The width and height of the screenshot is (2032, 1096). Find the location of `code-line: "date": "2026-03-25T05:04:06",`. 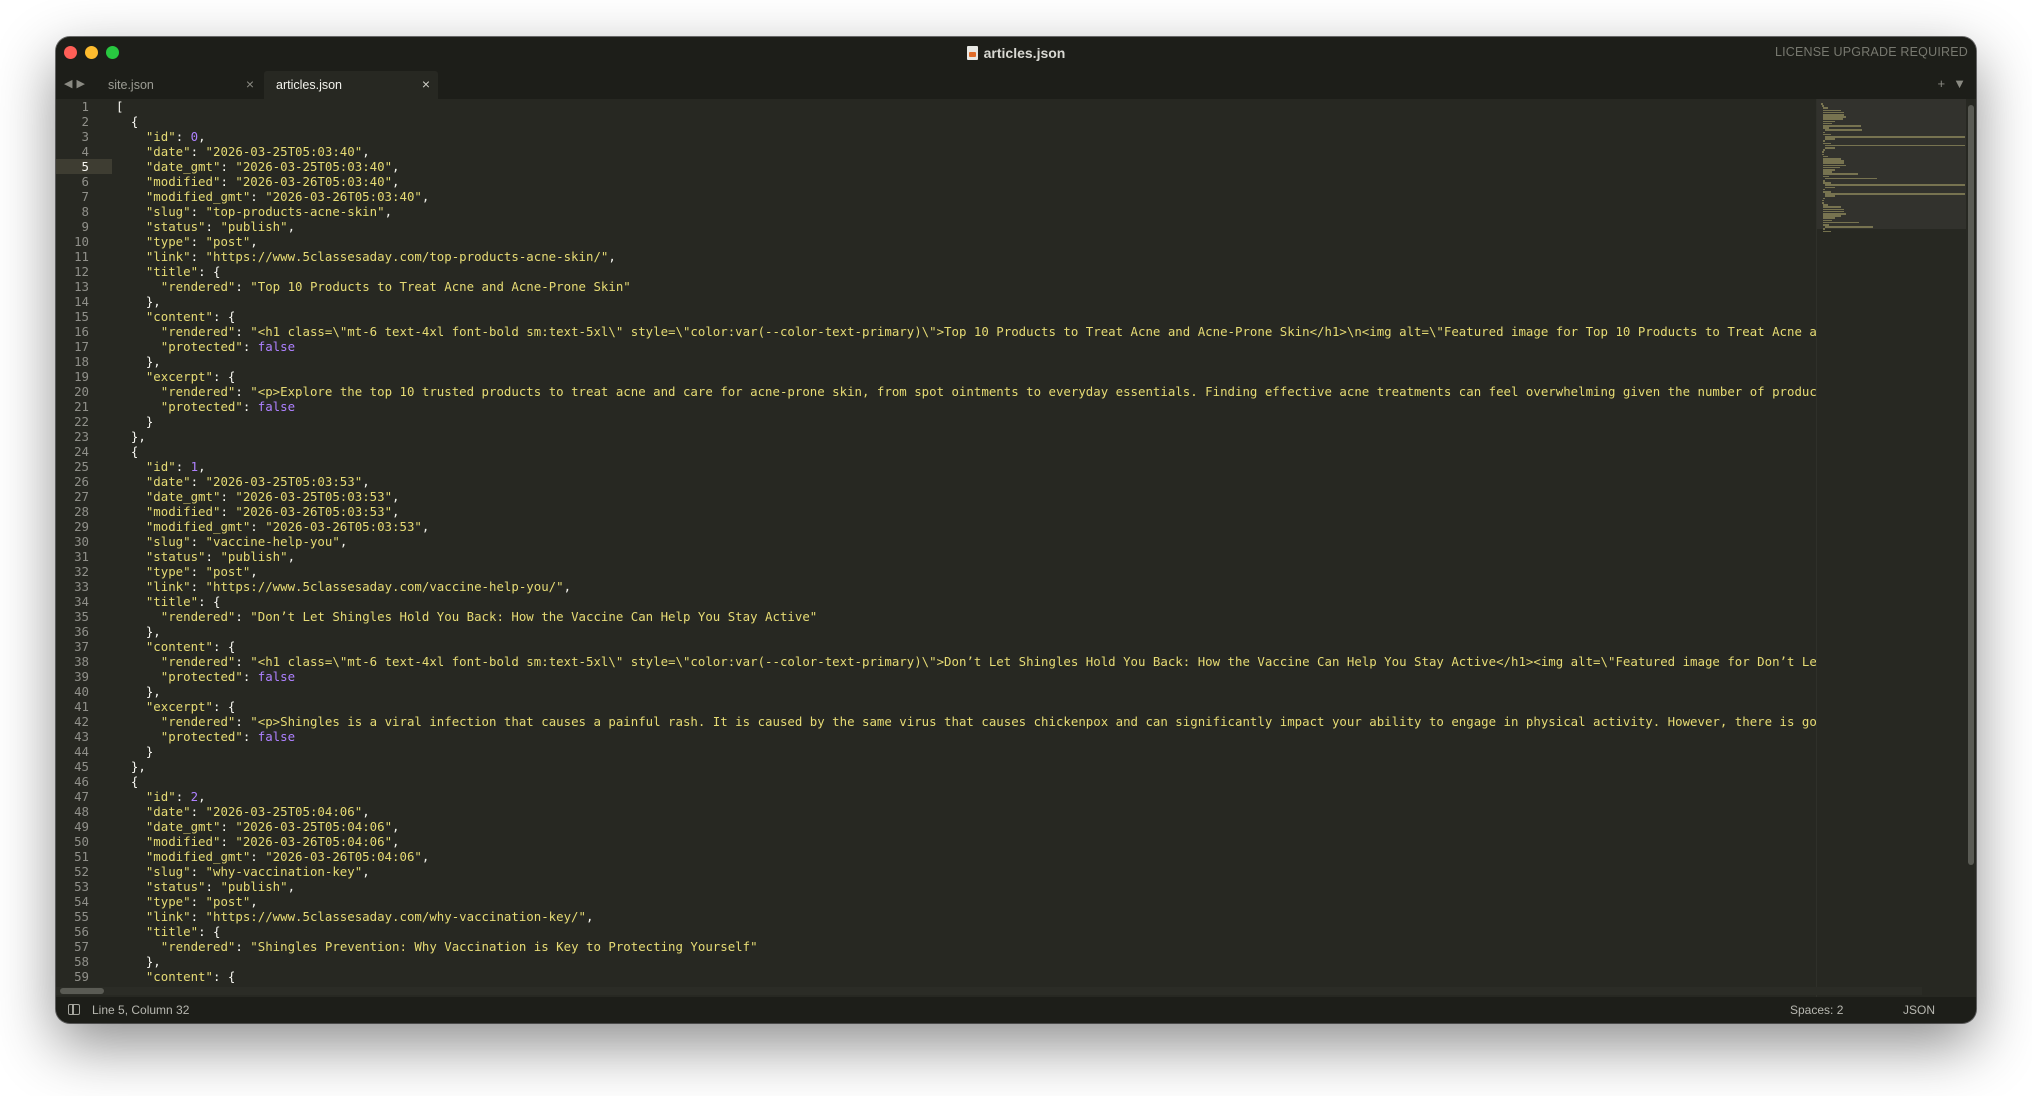

code-line: "date": "2026-03-25T05:04:06", is located at coordinates (1017, 811).